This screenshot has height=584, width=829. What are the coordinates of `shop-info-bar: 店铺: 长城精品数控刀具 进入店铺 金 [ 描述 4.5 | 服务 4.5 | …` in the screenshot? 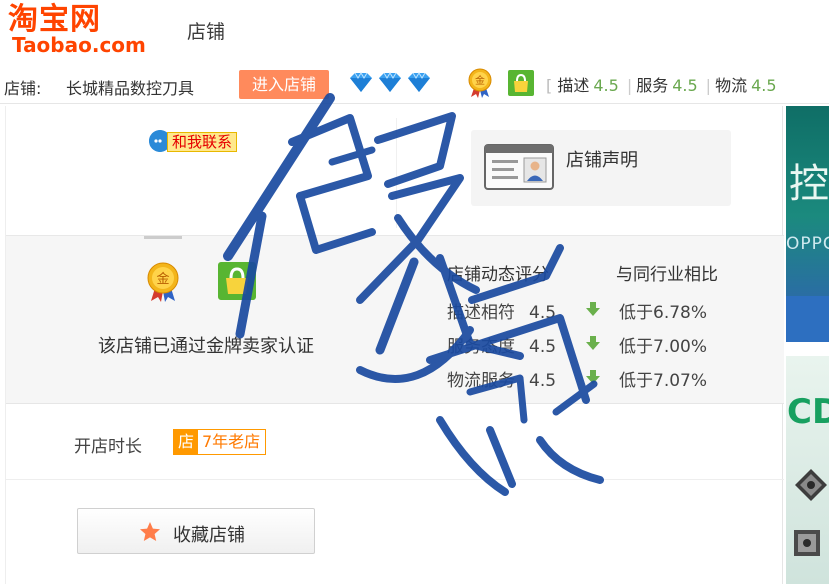 It's located at (414, 84).